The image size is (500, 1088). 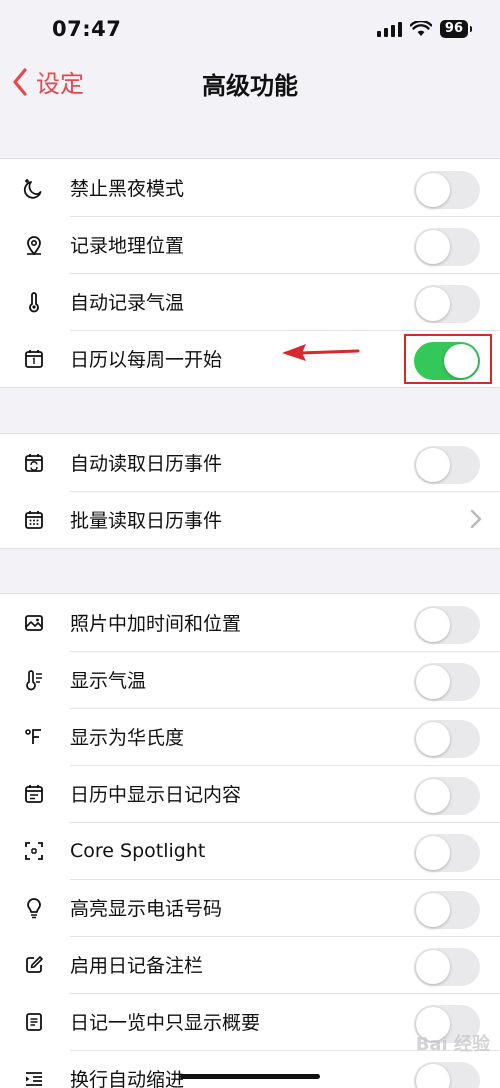 What do you see at coordinates (447, 190) in the screenshot?
I see `disable-dark-mode-toggle` at bounding box center [447, 190].